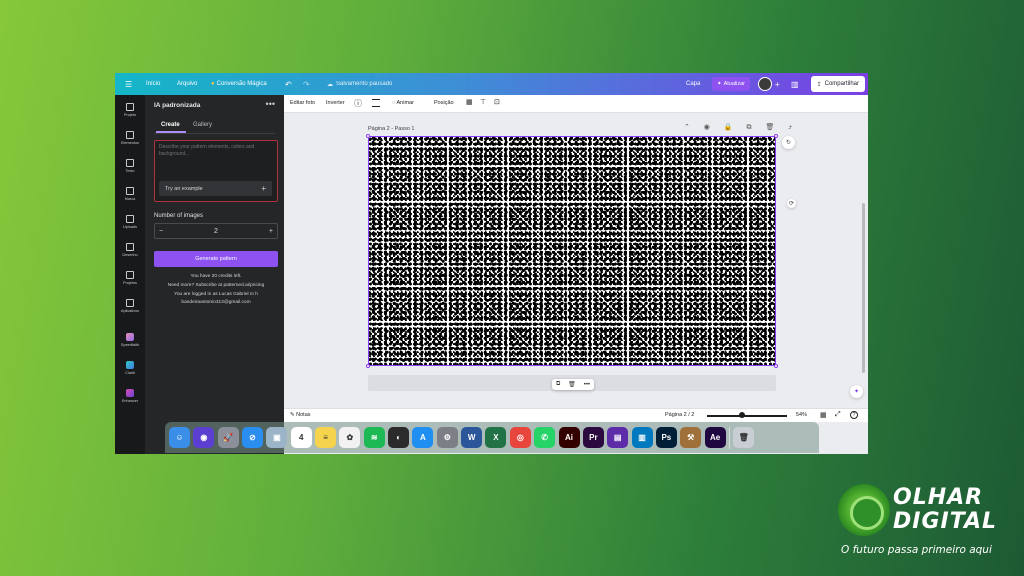  I want to click on rail-item-desenho: Desenho, so click(130, 250).